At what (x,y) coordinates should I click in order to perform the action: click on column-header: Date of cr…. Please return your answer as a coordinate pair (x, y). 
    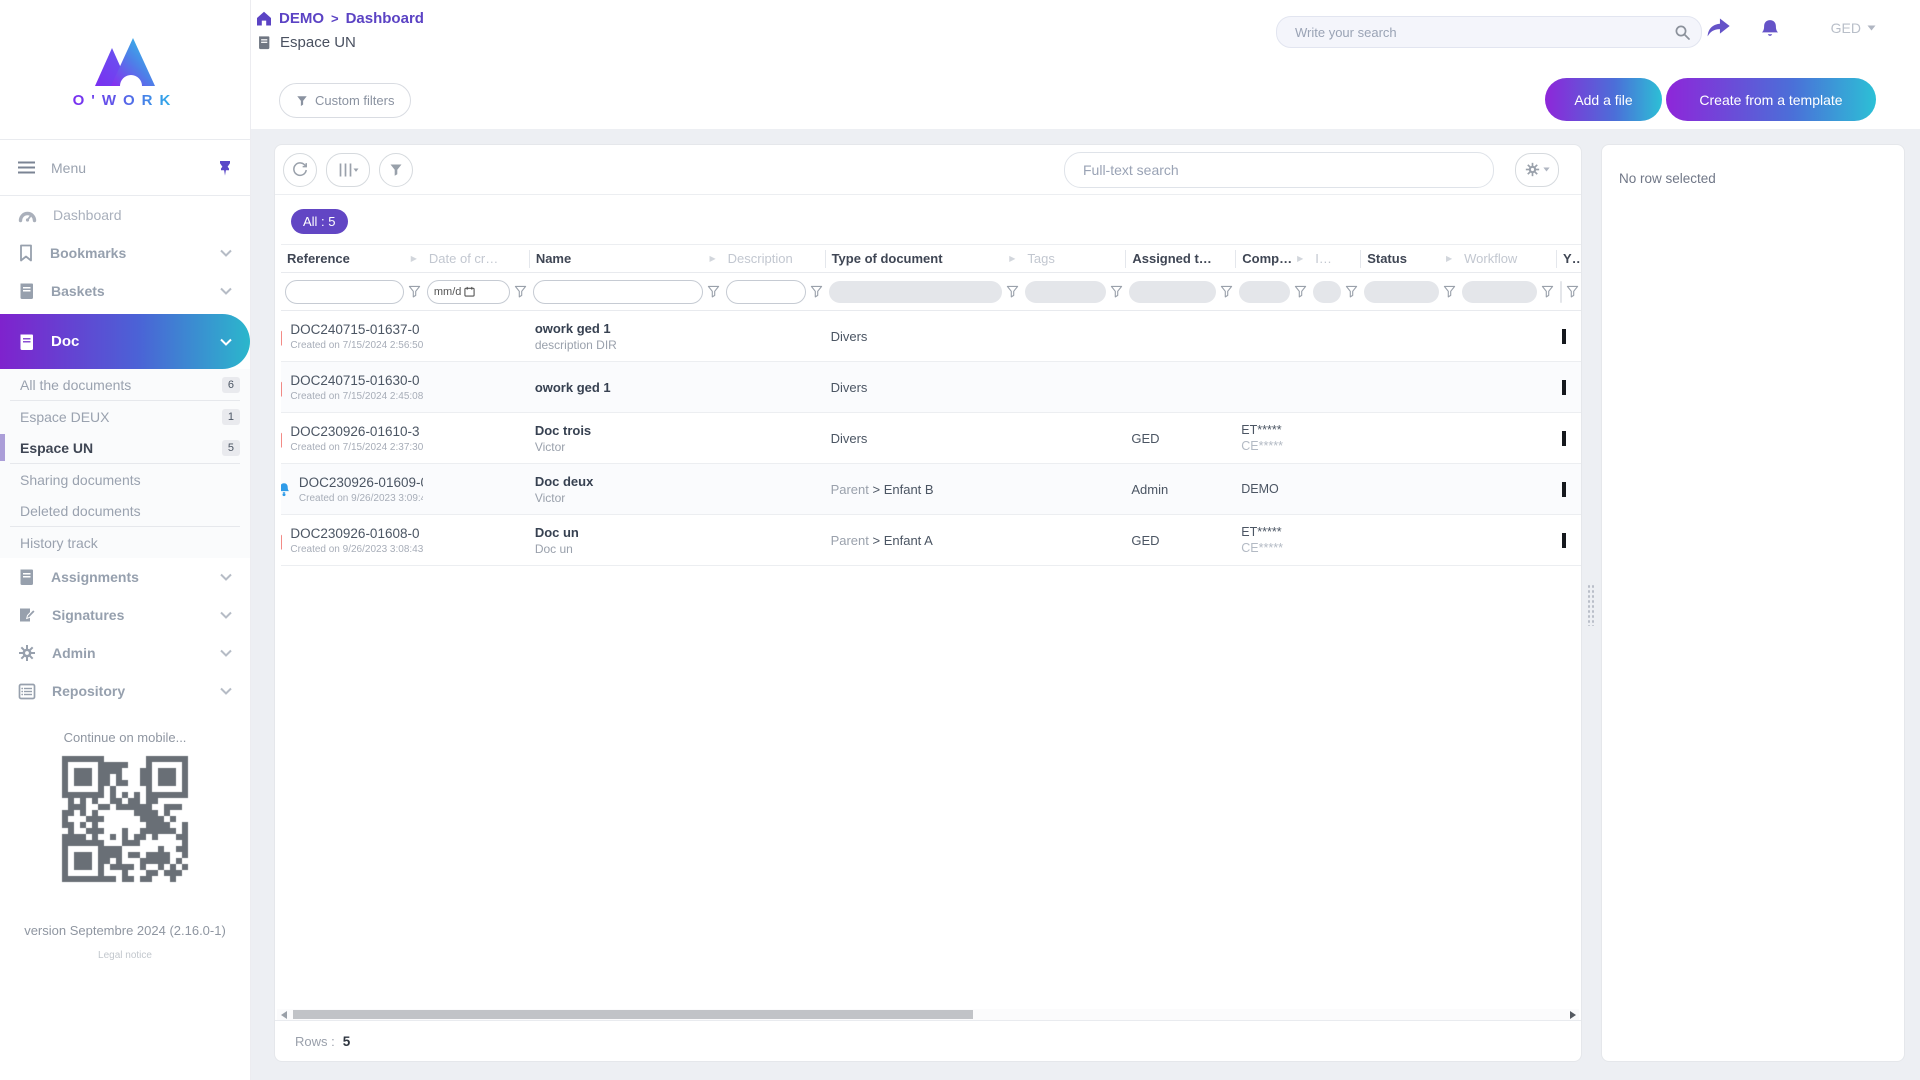
    Looking at the image, I should click on (476, 259).